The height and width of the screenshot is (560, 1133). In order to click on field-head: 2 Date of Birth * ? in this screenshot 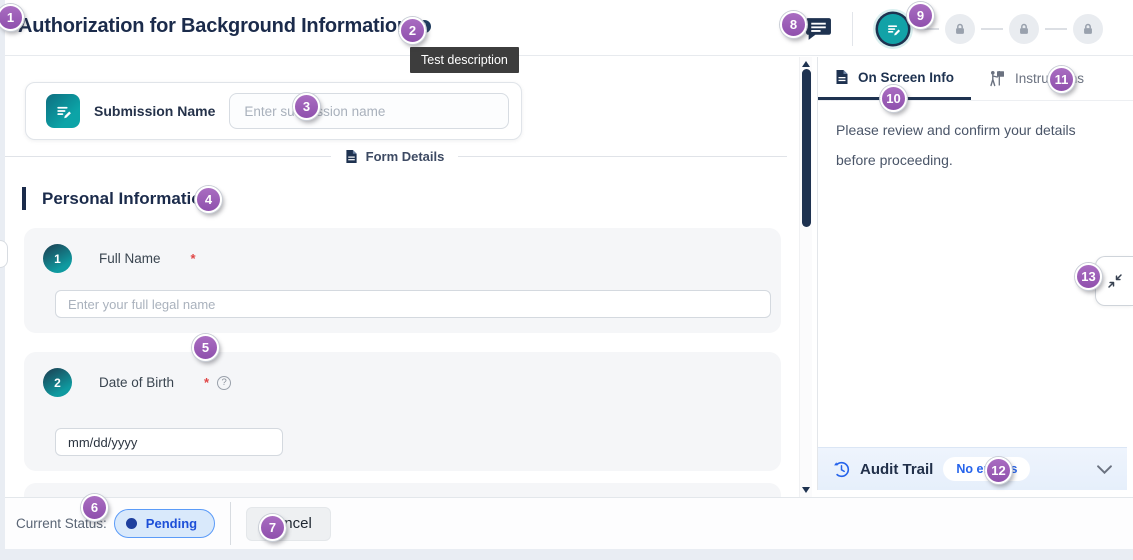, I will do `click(137, 382)`.